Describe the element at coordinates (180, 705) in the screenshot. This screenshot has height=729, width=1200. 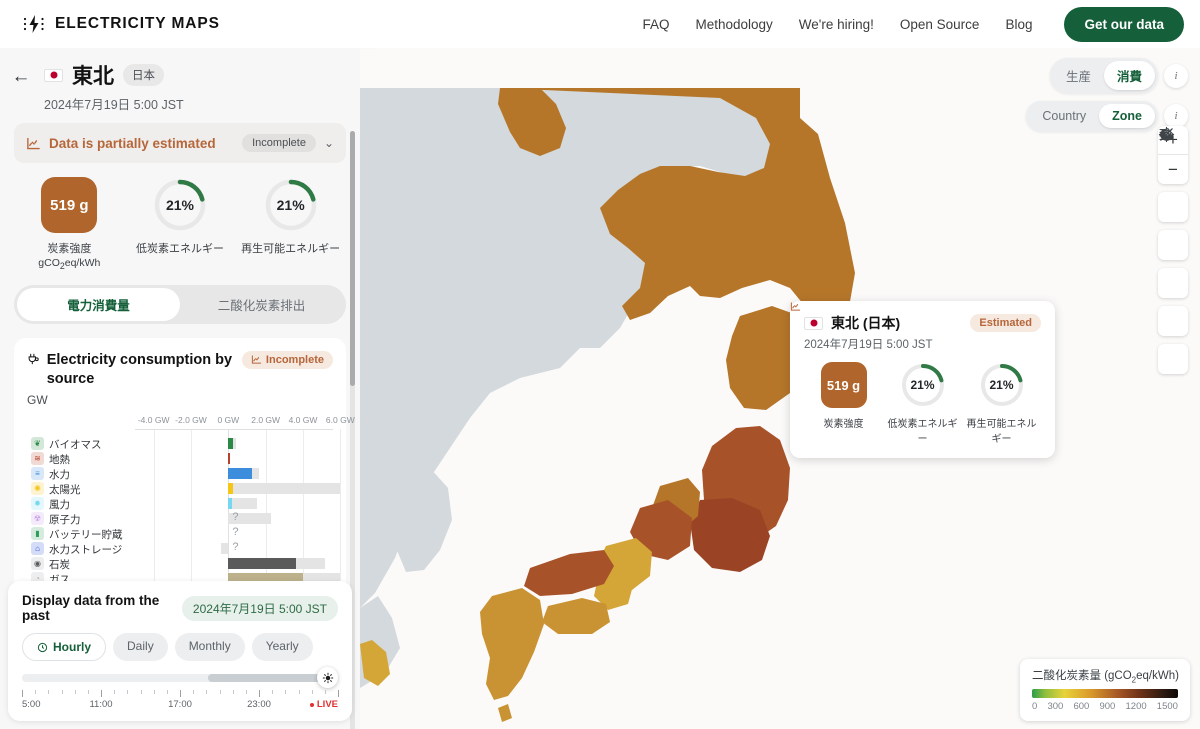
I see `time-slider-tick-labels: 23:00 17:00 11:00 5:00 LIVE` at that location.